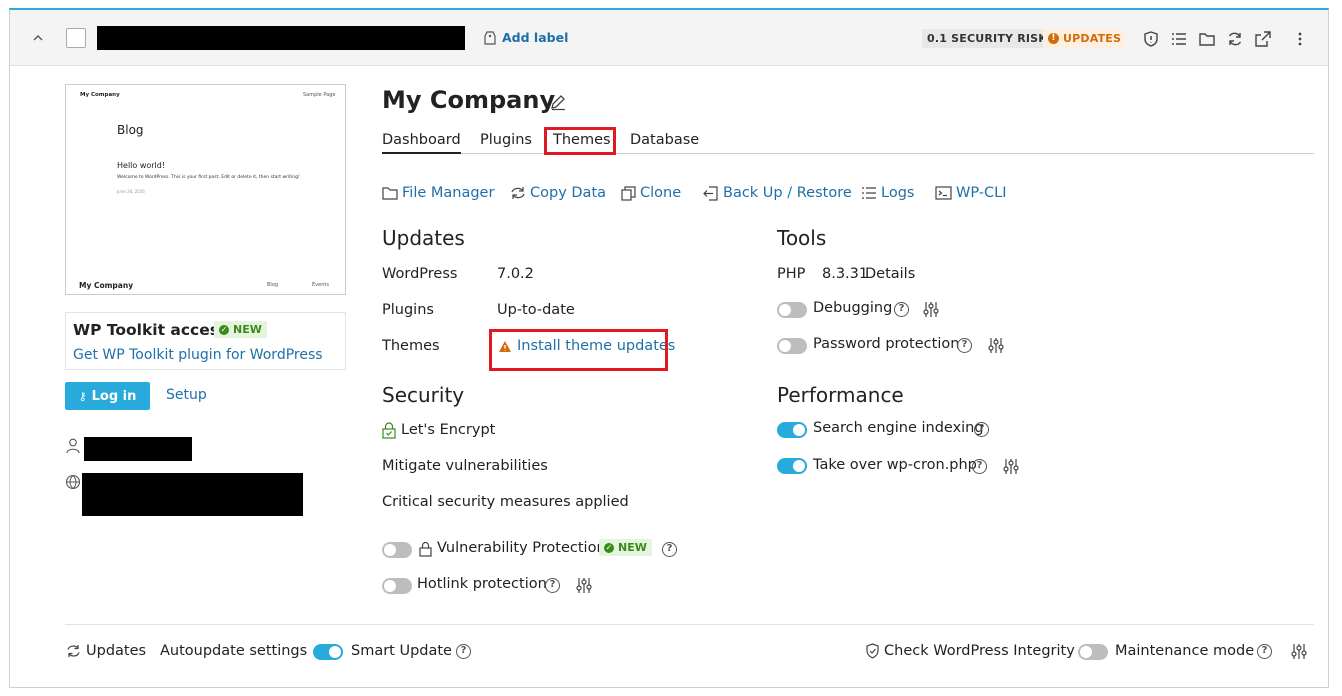 Image resolution: width=1342 pixels, height=696 pixels. What do you see at coordinates (536, 310) in the screenshot?
I see `plugins-status: Up-to-date` at bounding box center [536, 310].